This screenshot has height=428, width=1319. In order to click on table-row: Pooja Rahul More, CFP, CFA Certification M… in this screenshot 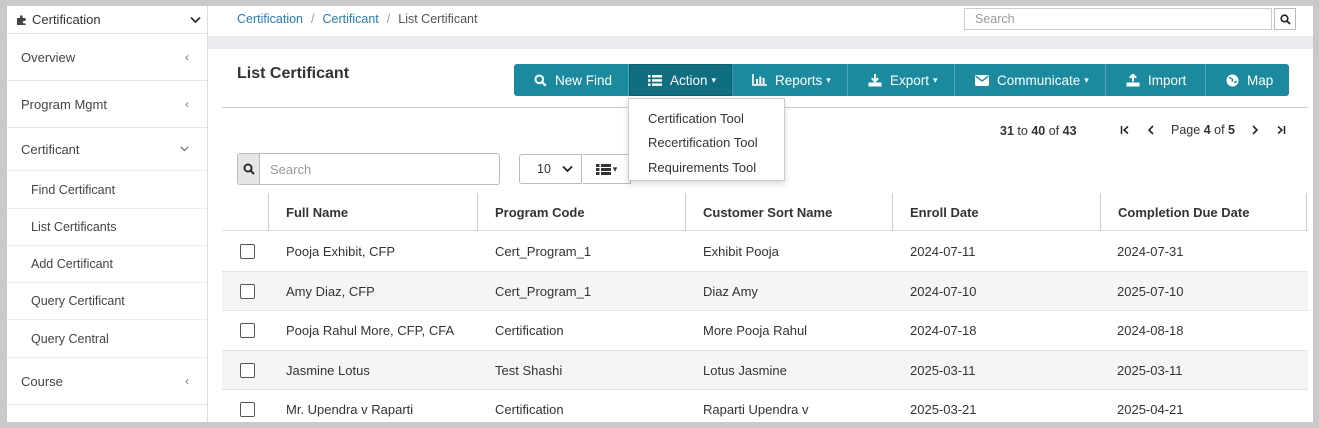, I will do `click(765, 331)`.